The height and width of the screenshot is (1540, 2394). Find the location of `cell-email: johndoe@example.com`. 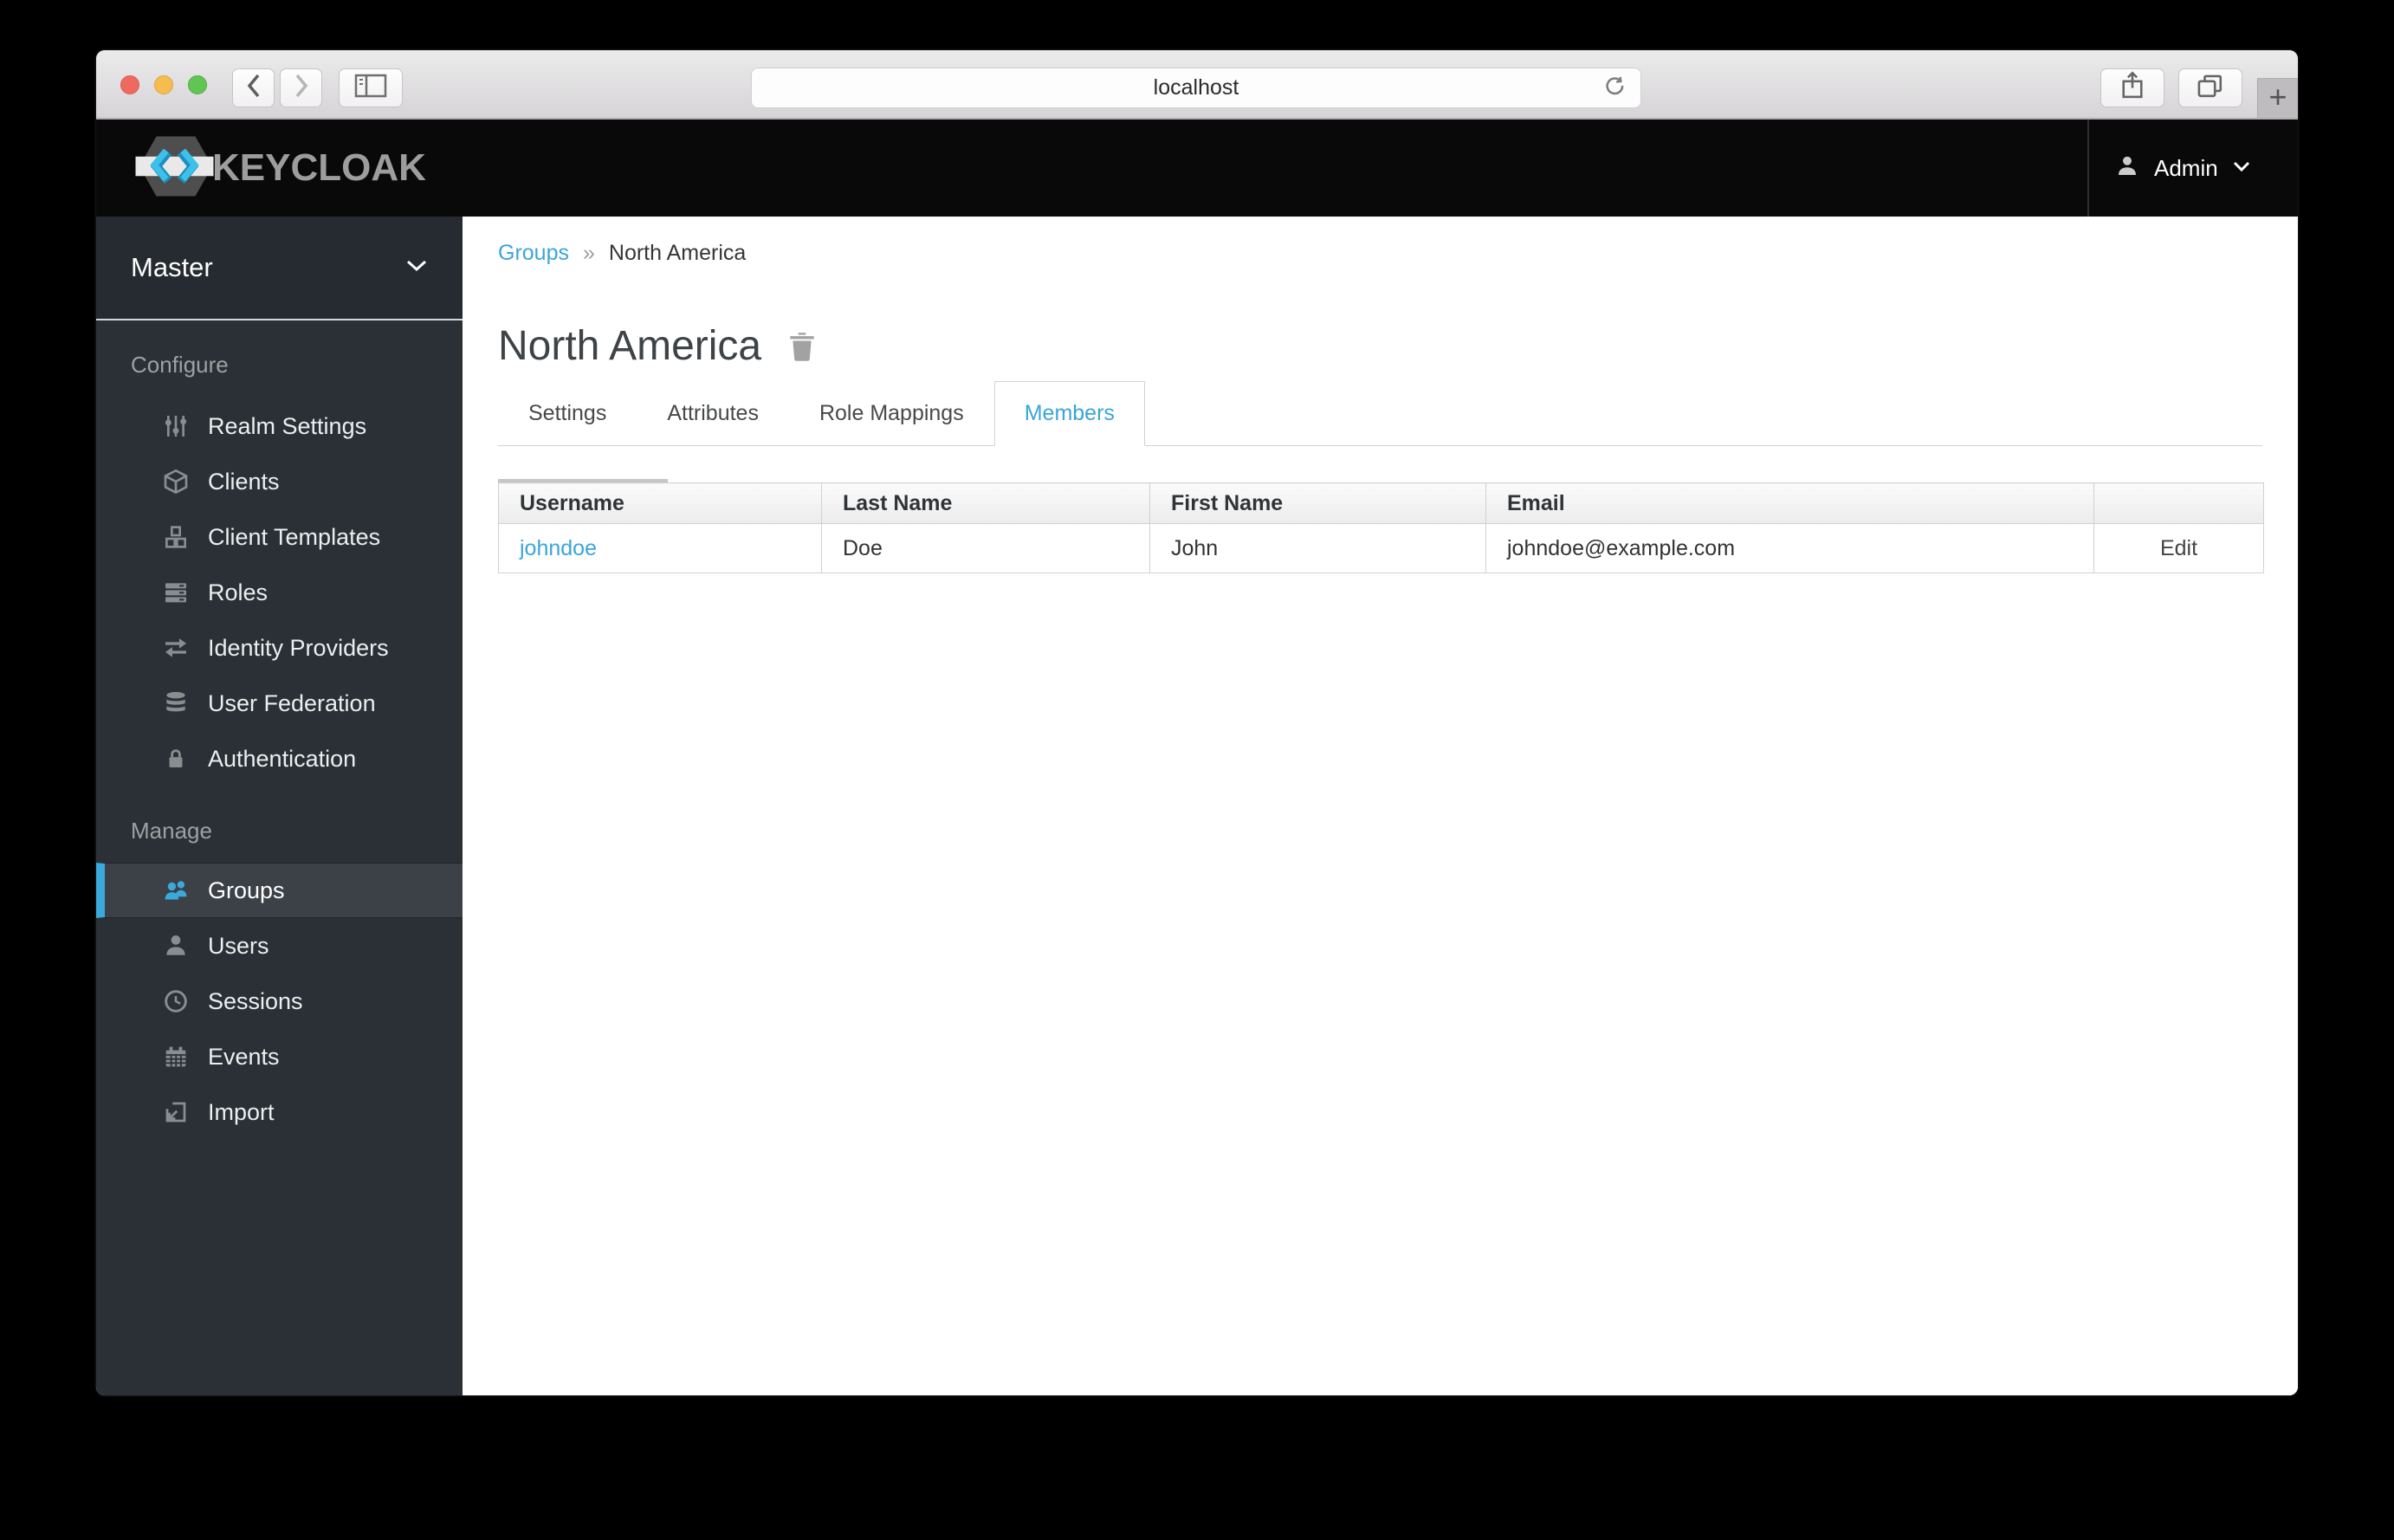

cell-email: johndoe@example.com is located at coordinates (1790, 548).